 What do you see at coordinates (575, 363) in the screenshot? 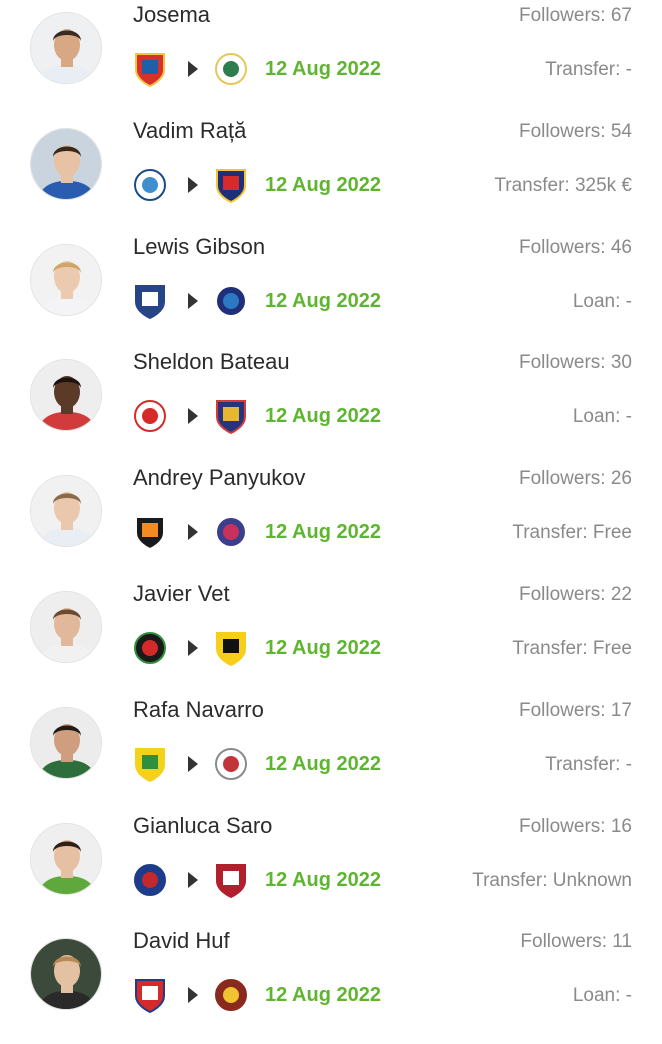
I see `followers-count: Followers: 30` at bounding box center [575, 363].